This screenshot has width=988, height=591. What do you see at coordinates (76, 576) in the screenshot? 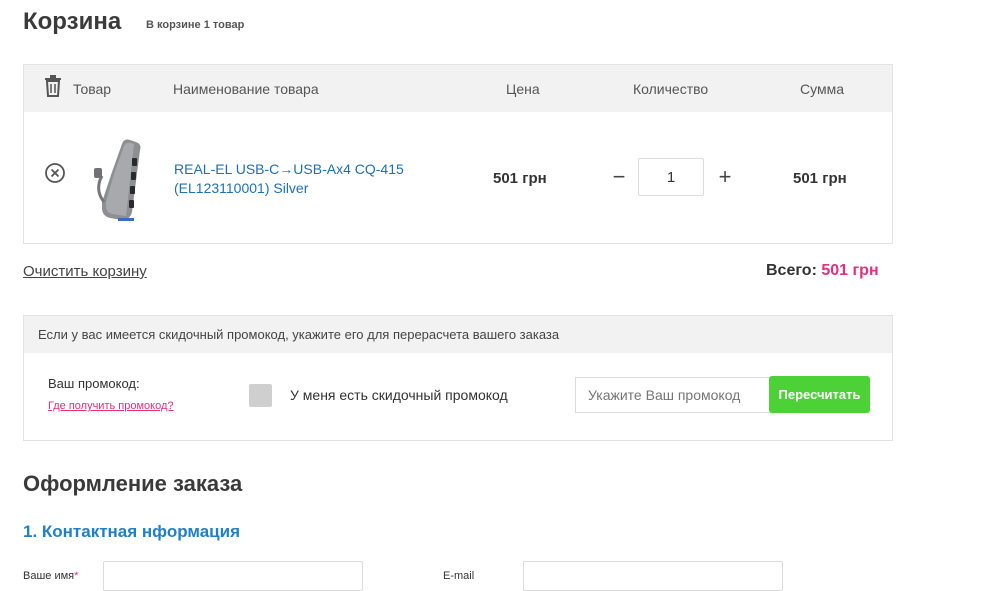
I see `required-mark: *` at bounding box center [76, 576].